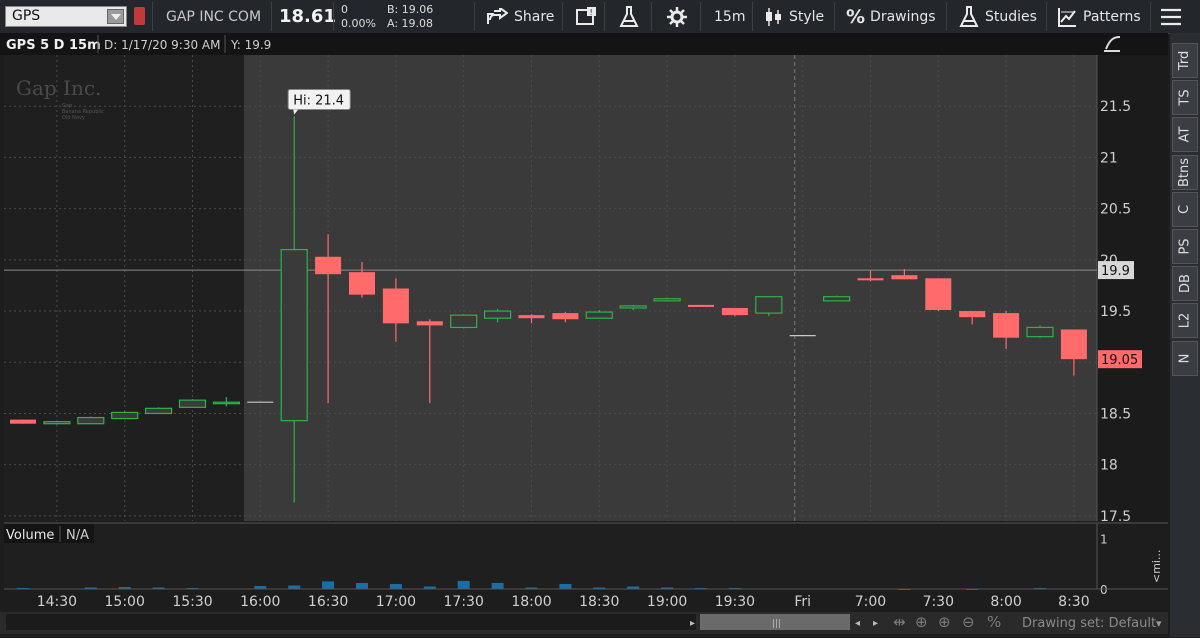  Describe the element at coordinates (1109, 158) in the screenshot. I see `price-tick-label: 21` at that location.